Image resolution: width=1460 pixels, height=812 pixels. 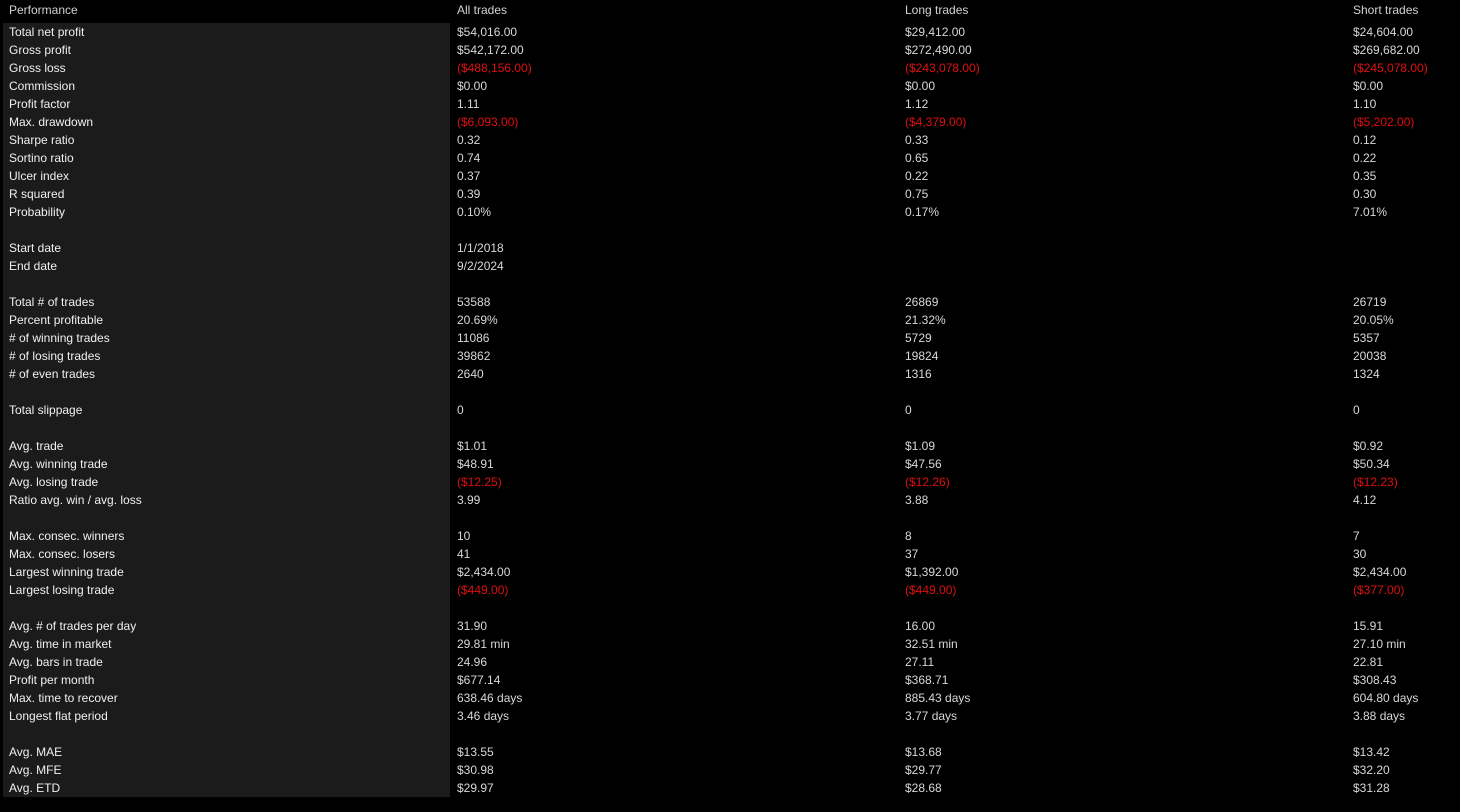 What do you see at coordinates (730, 680) in the screenshot?
I see `table-row: Profit per month $677.14 $368.71 $308.43` at bounding box center [730, 680].